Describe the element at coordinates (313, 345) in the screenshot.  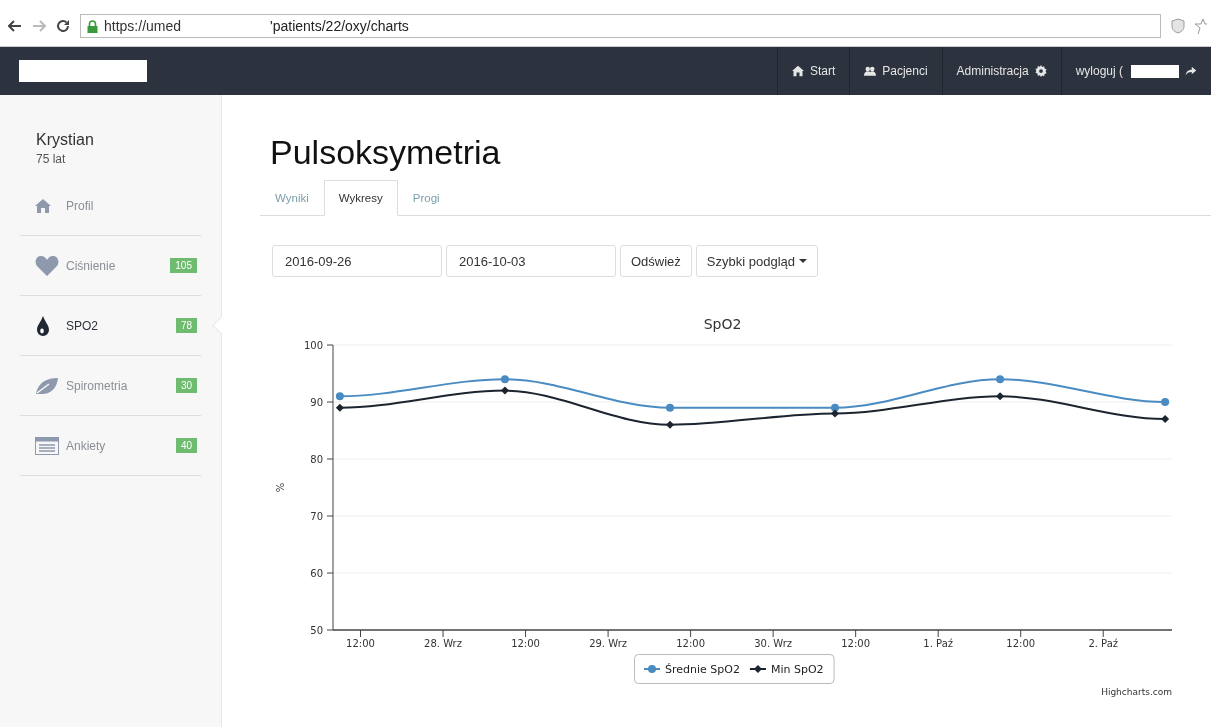
I see `y-axis-label: 100` at that location.